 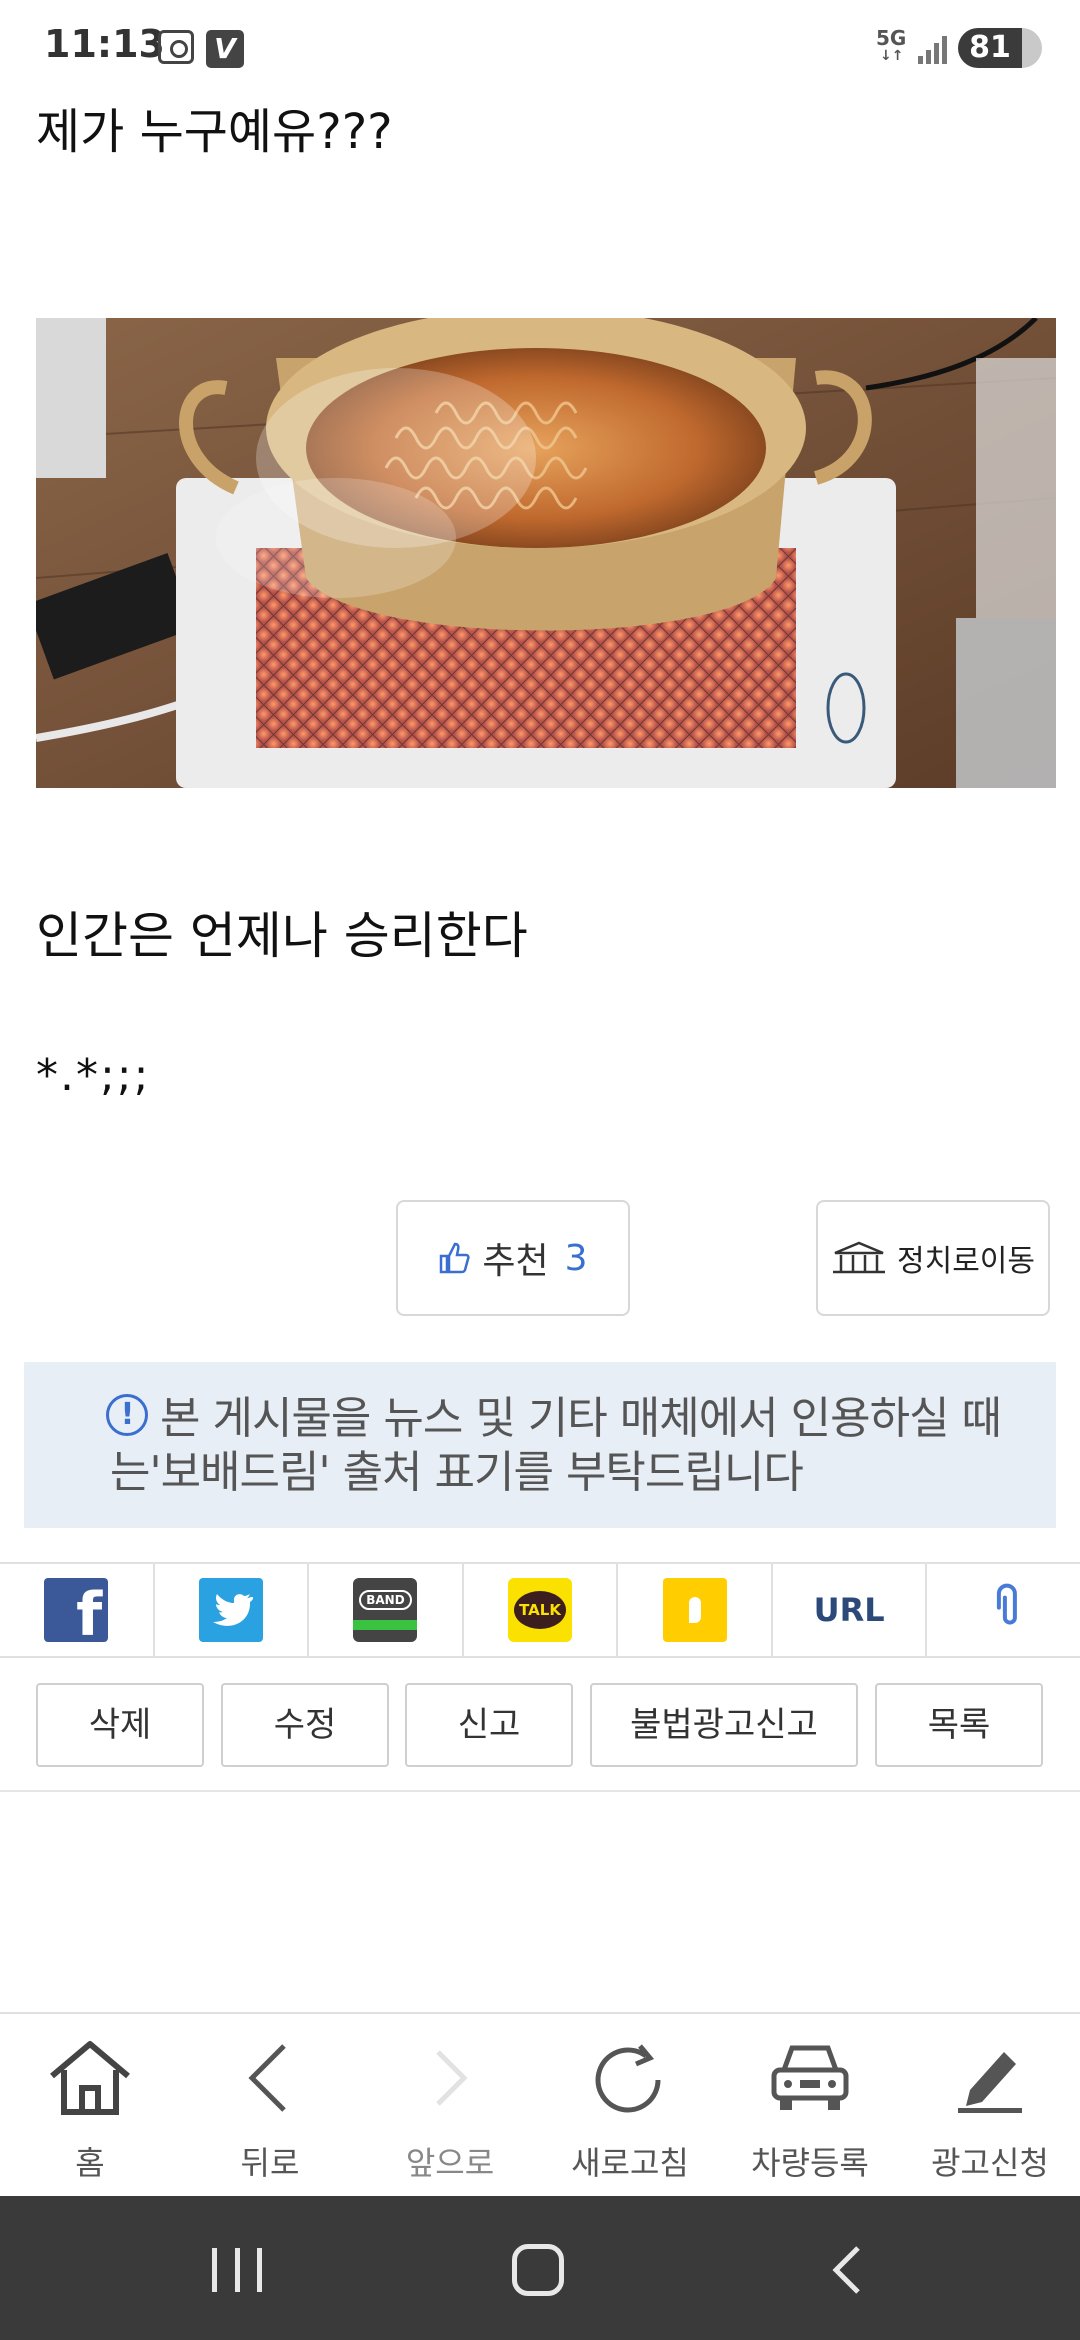 What do you see at coordinates (576, 1258) in the screenshot?
I see `recommend-count: 3` at bounding box center [576, 1258].